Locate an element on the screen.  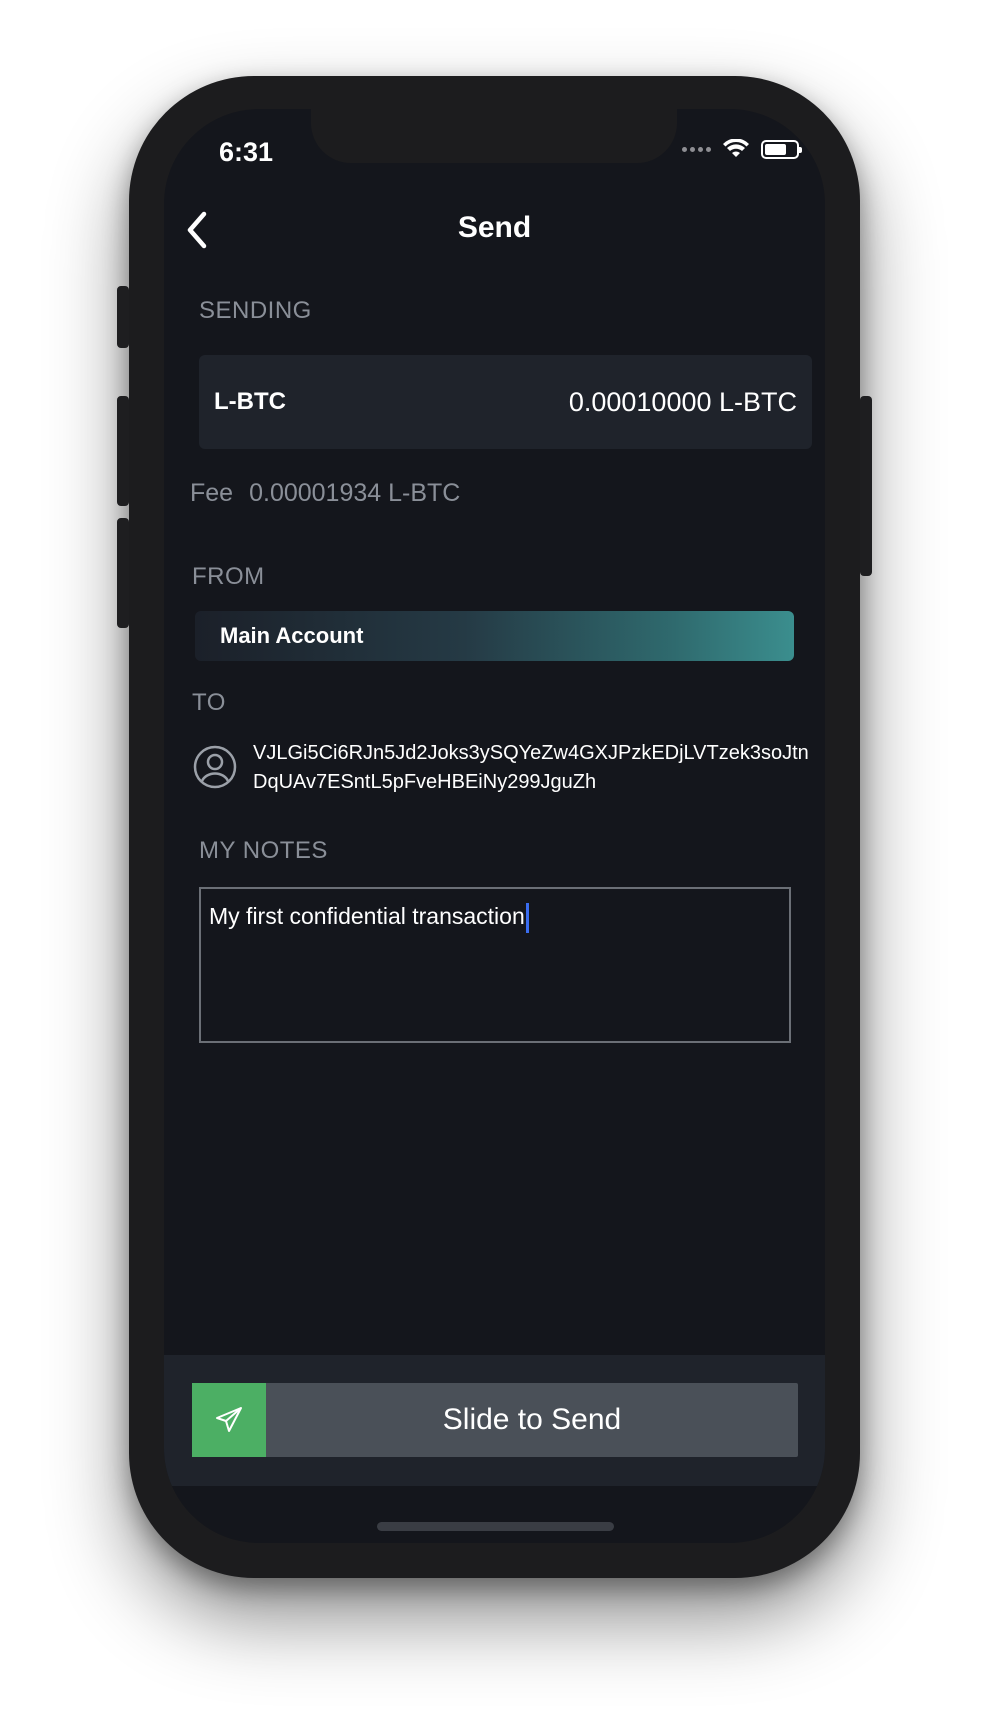
volume-up-button is located at coordinates (123, 451).